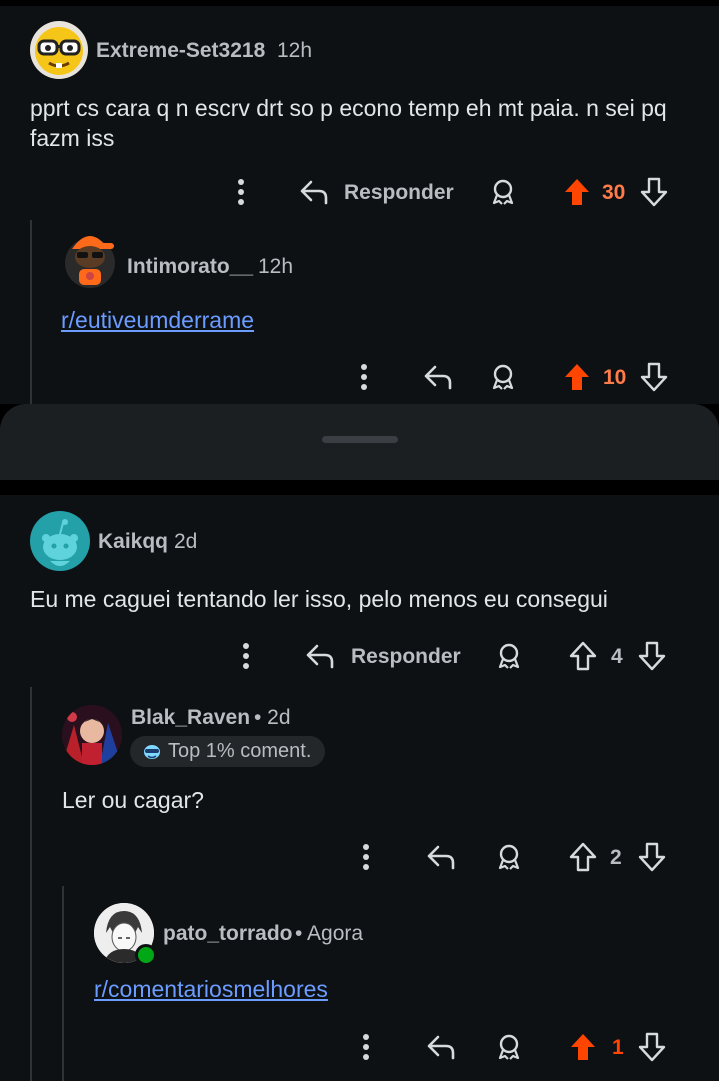 This screenshot has width=719, height=1081. What do you see at coordinates (152, 752) in the screenshot?
I see `top-commenter-icon` at bounding box center [152, 752].